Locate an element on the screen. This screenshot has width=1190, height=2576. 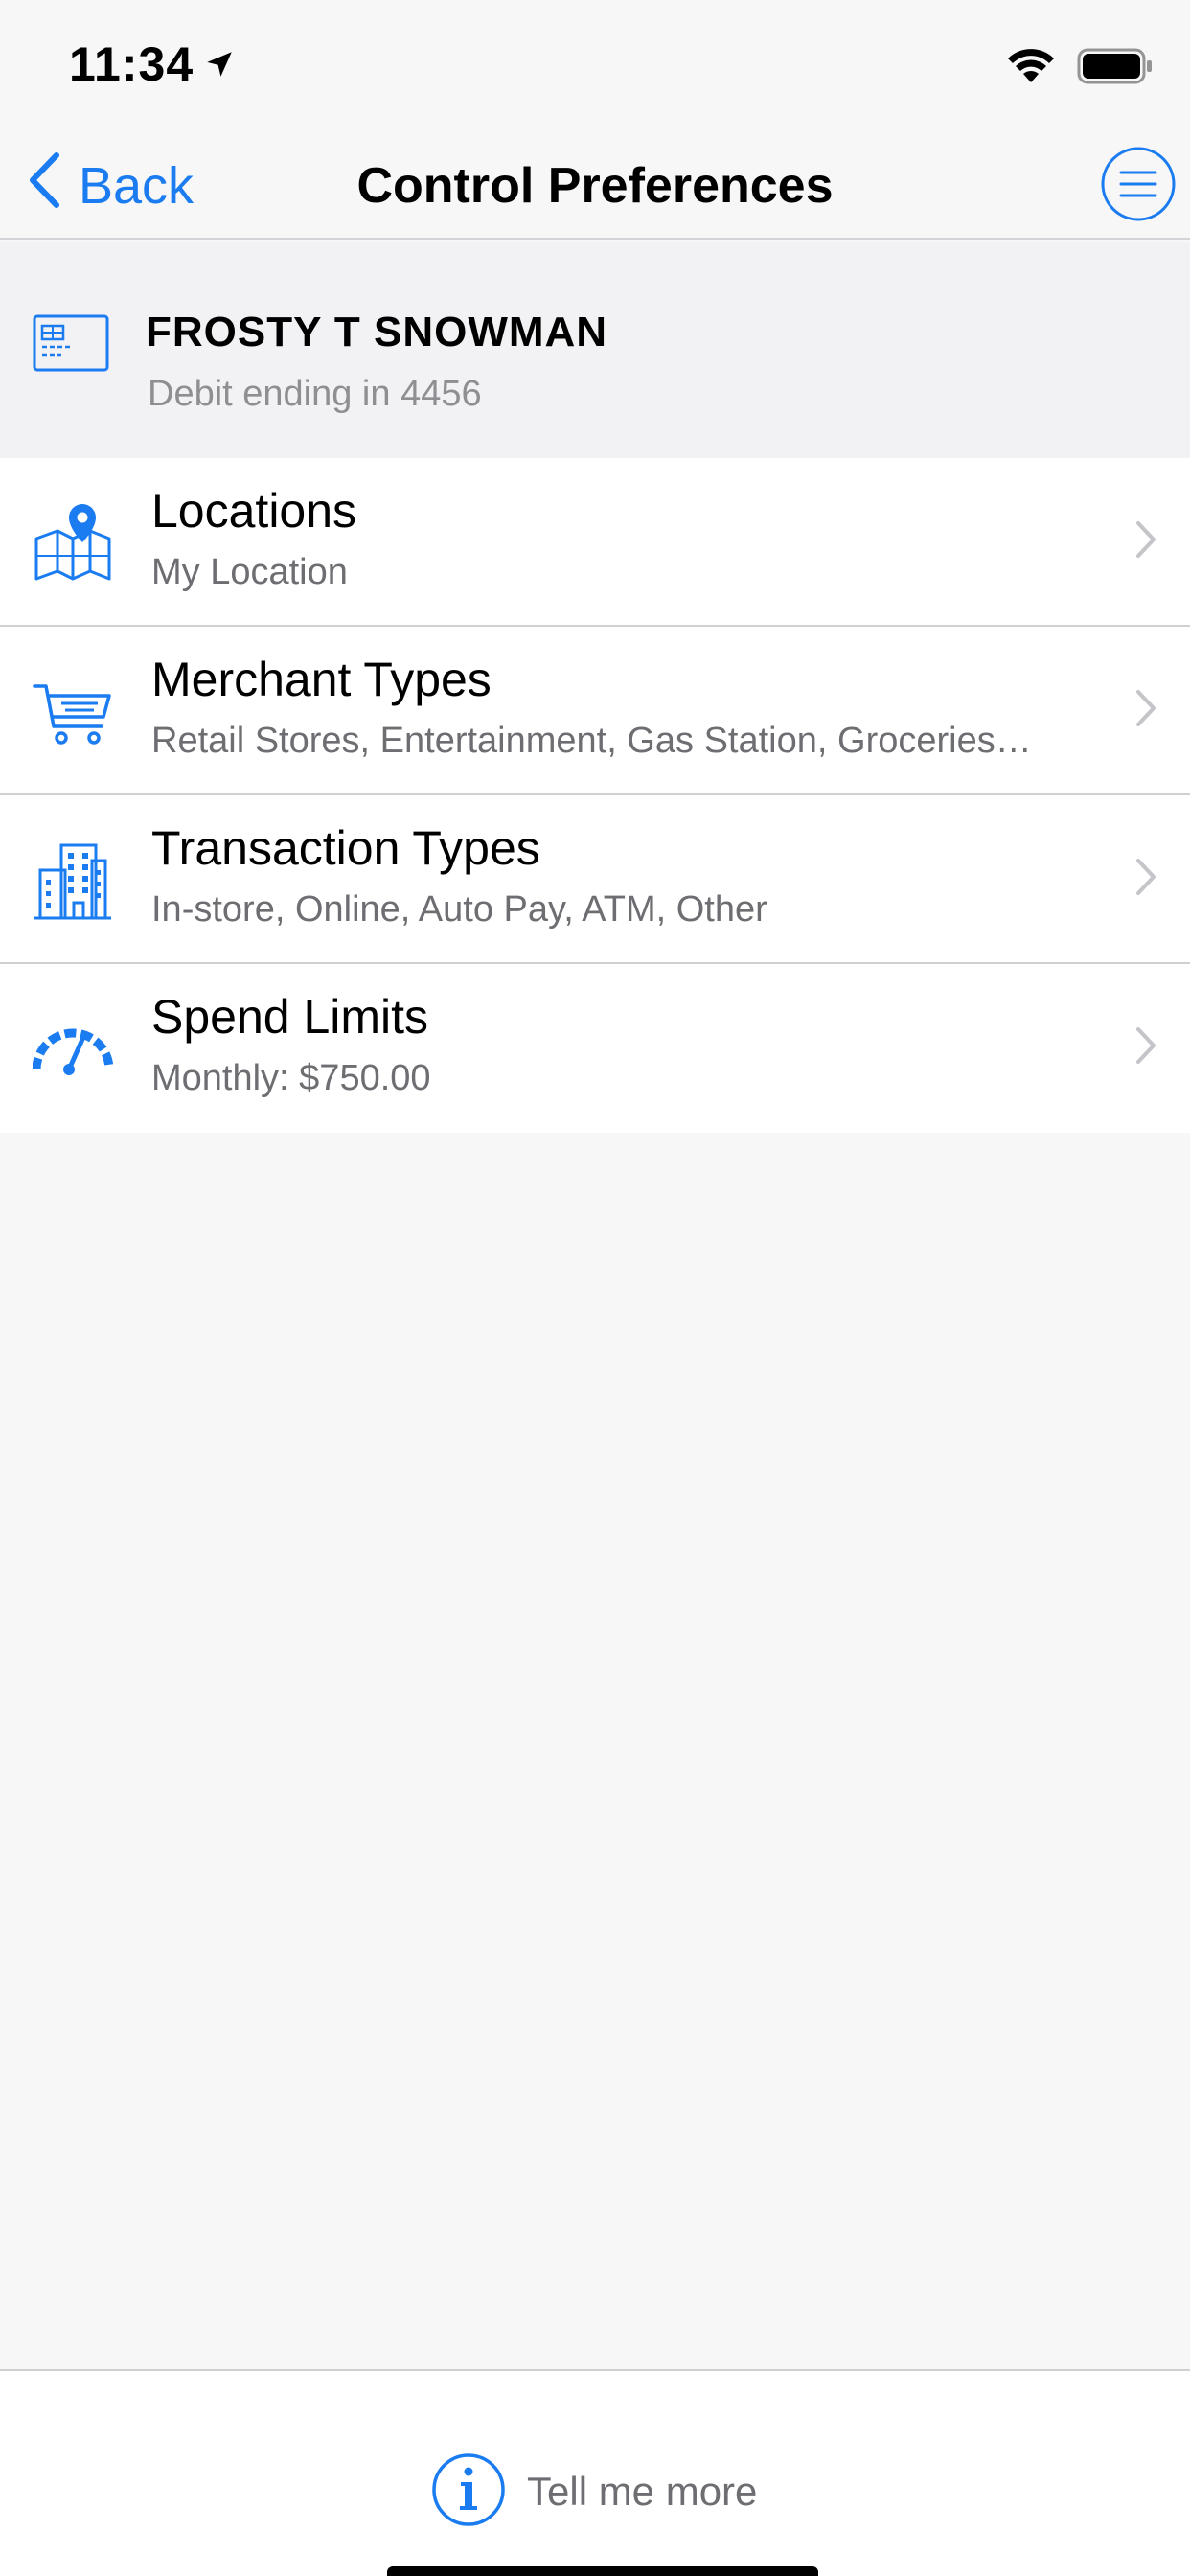
map-pin-icon is located at coordinates (73, 542).